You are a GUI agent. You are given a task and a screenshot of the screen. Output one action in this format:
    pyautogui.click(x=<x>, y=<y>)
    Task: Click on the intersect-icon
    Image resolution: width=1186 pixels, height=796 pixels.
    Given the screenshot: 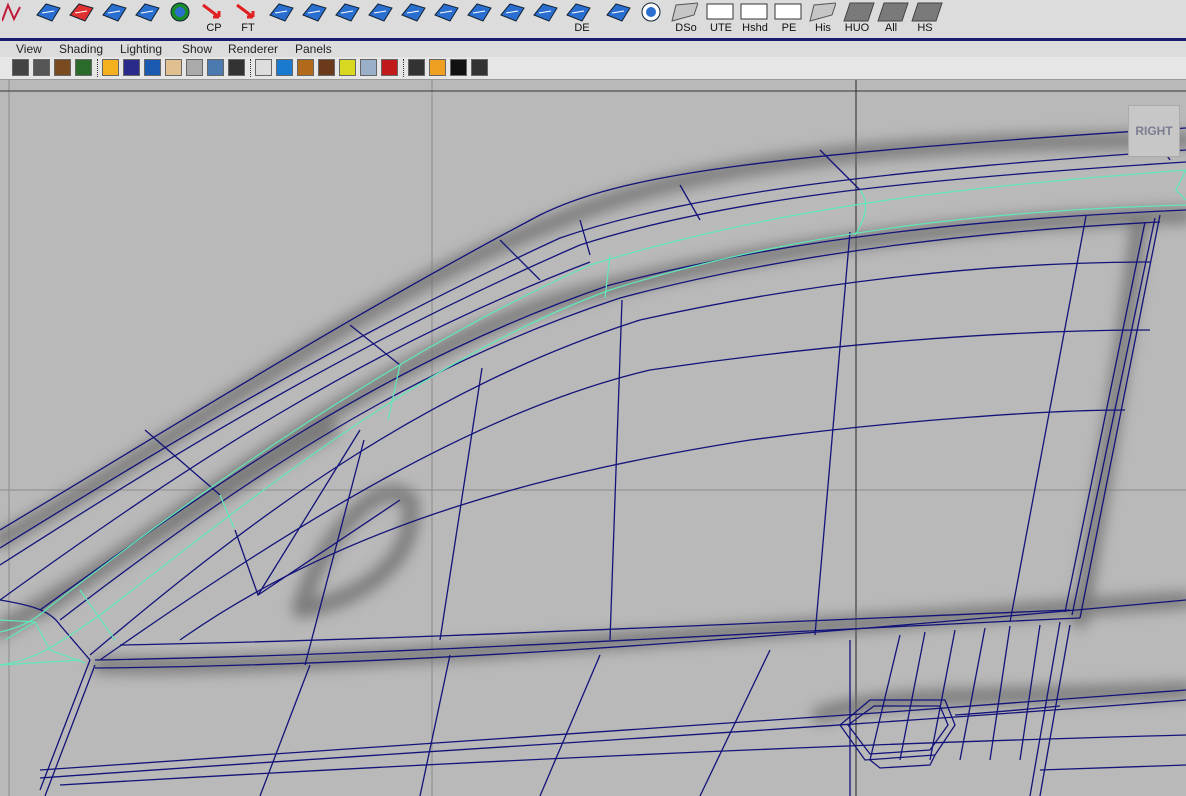 What is the action you would take?
    pyautogui.click(x=544, y=13)
    